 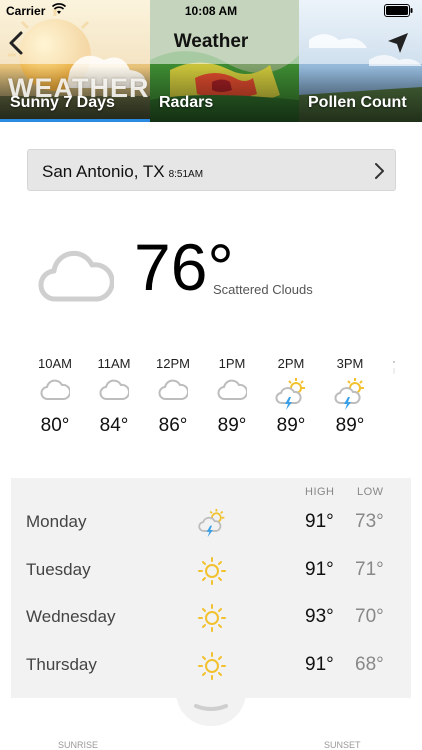 What do you see at coordinates (114, 363) in the screenshot?
I see `hour-time: 11AM` at bounding box center [114, 363].